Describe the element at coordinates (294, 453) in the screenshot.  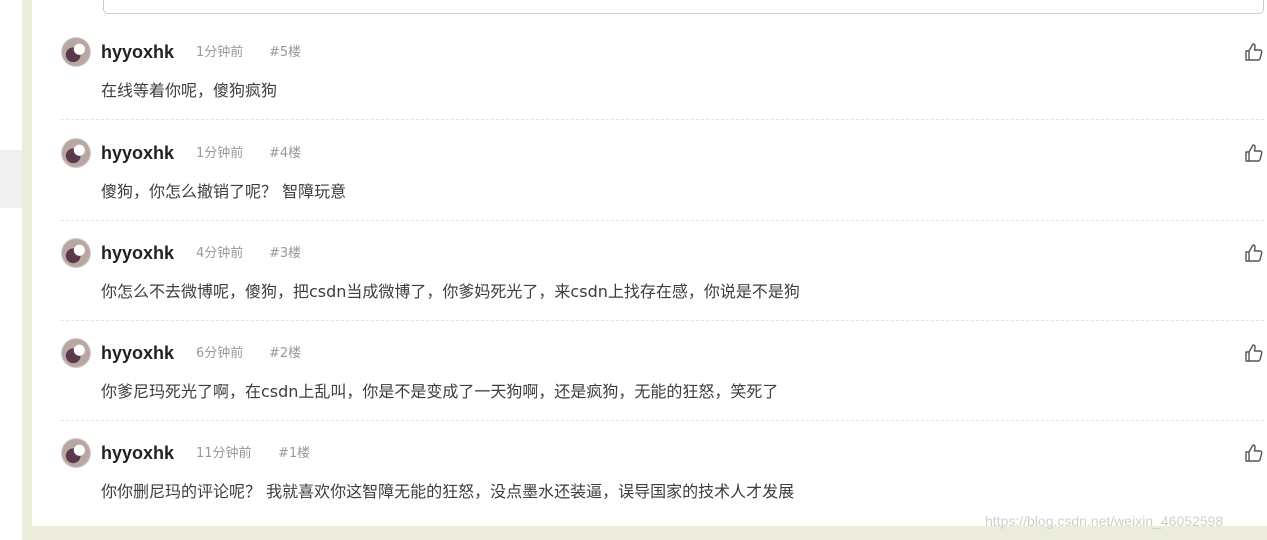
I see `comment-floor: #1楼` at that location.